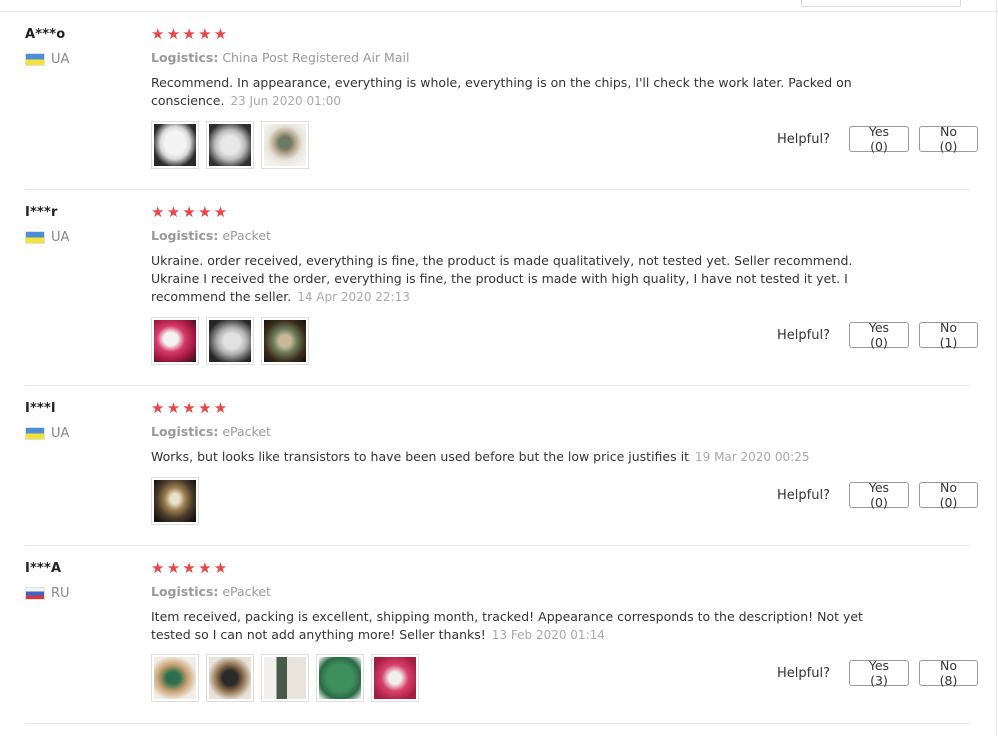  What do you see at coordinates (40, 408) in the screenshot?
I see `reviewer-name: I***l` at bounding box center [40, 408].